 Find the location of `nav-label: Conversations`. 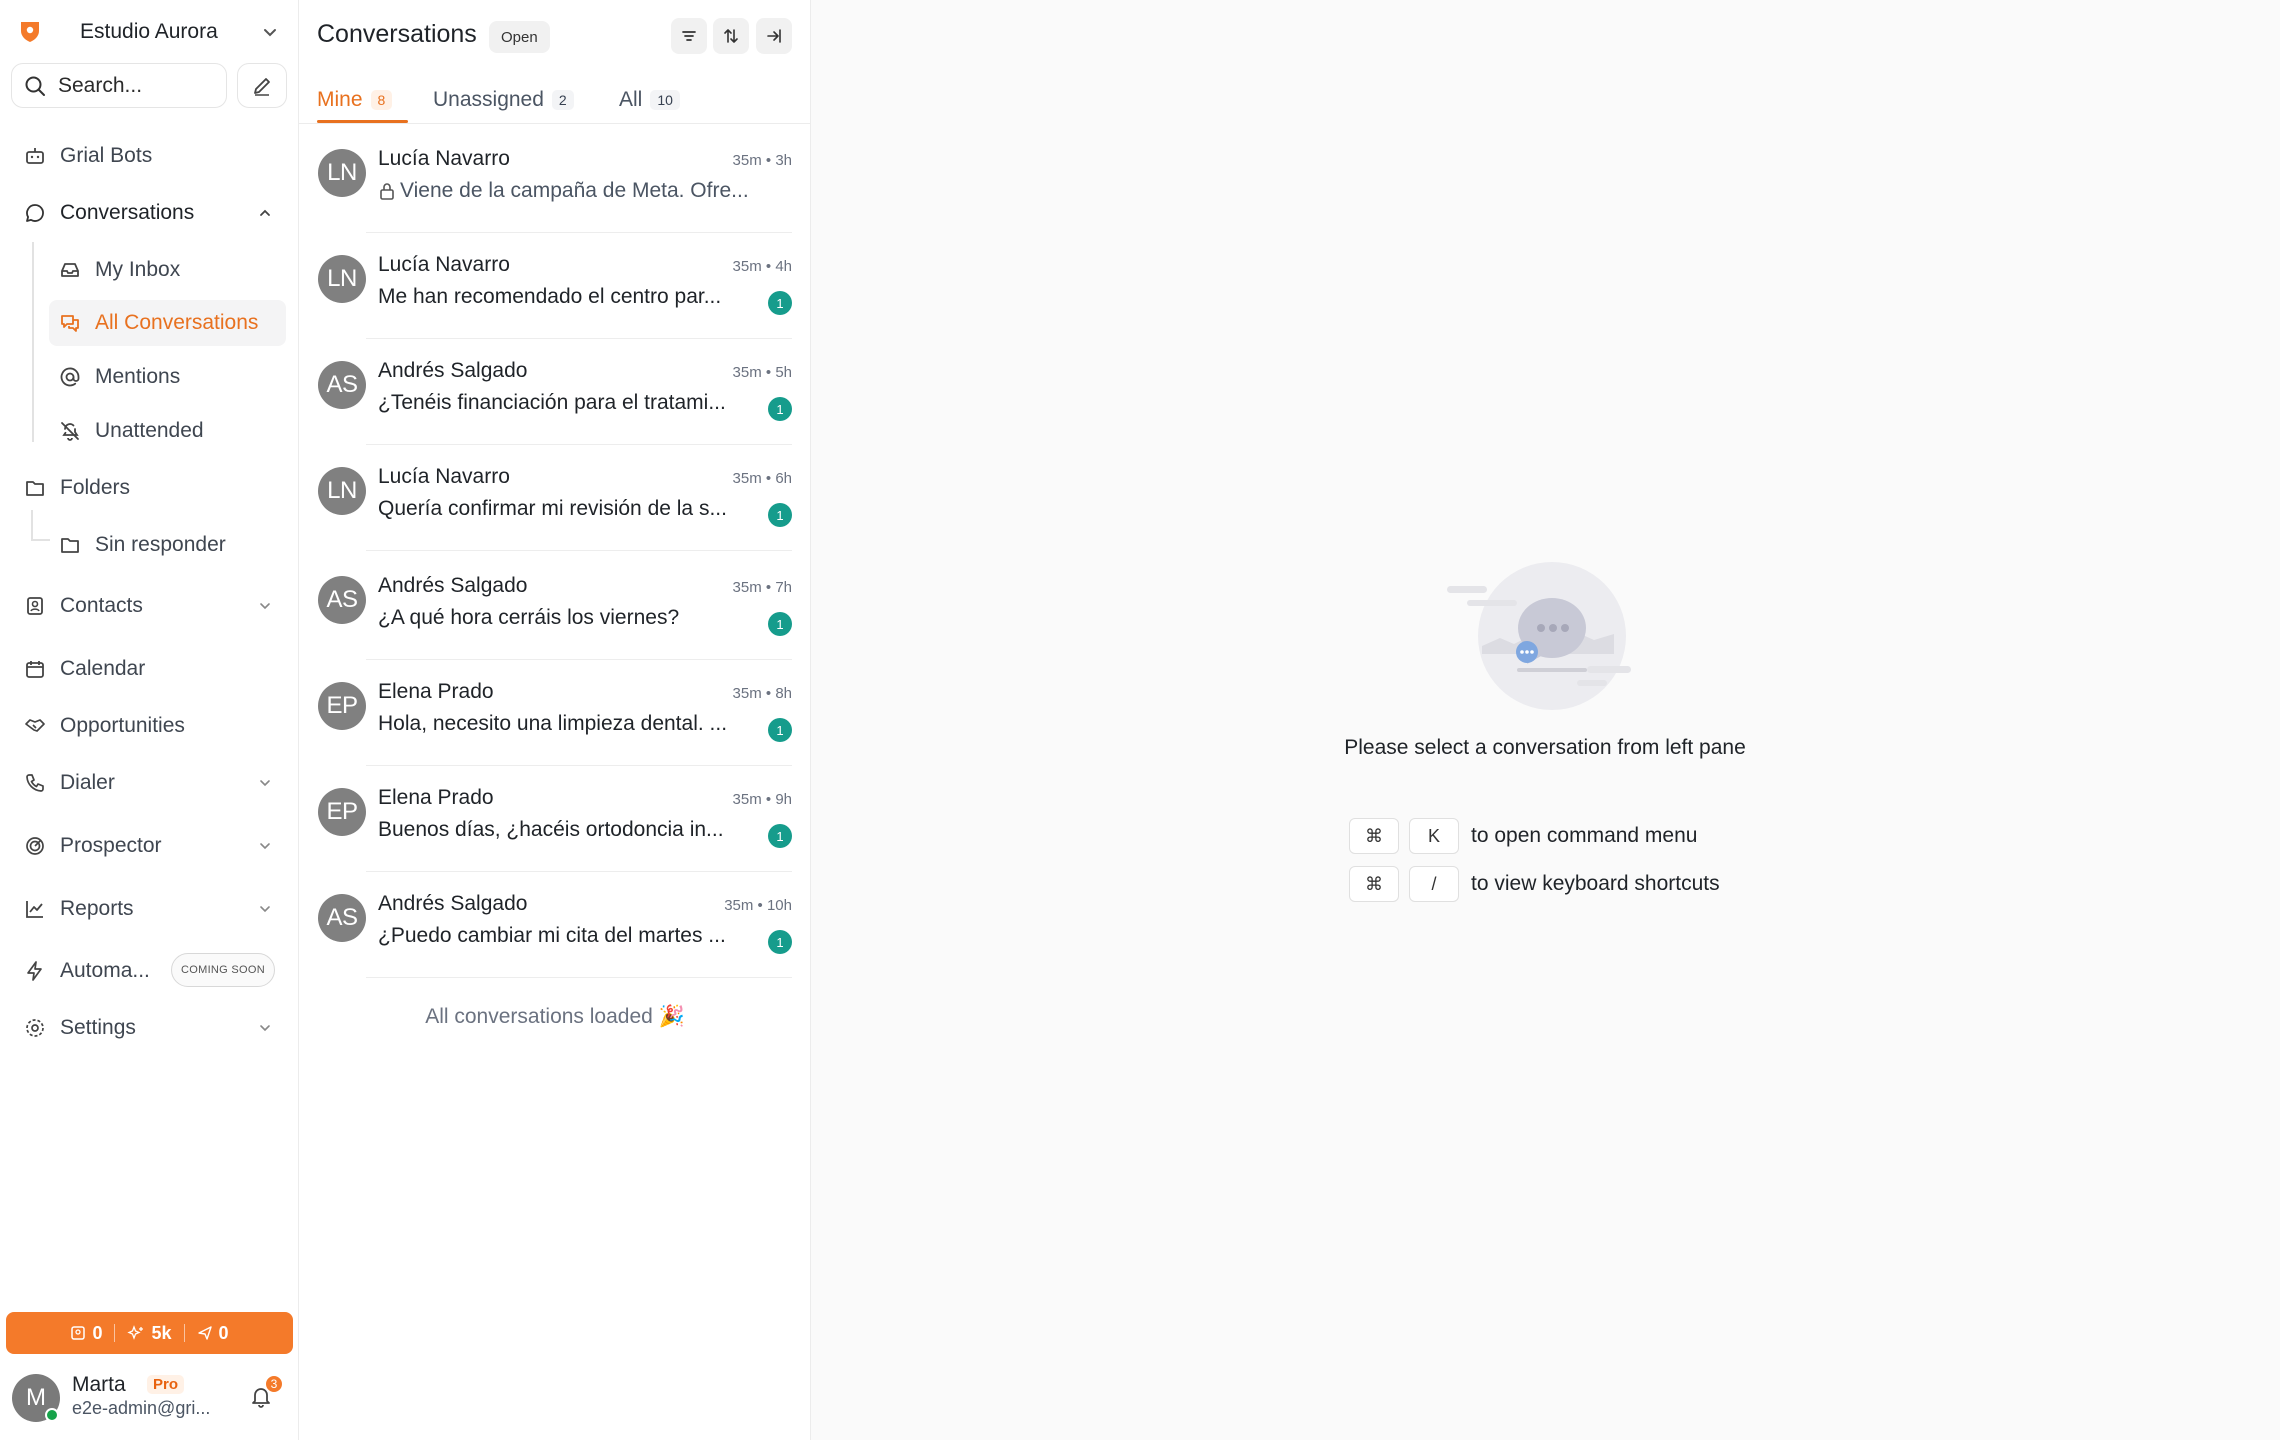

nav-label: Conversations is located at coordinates (127, 212).